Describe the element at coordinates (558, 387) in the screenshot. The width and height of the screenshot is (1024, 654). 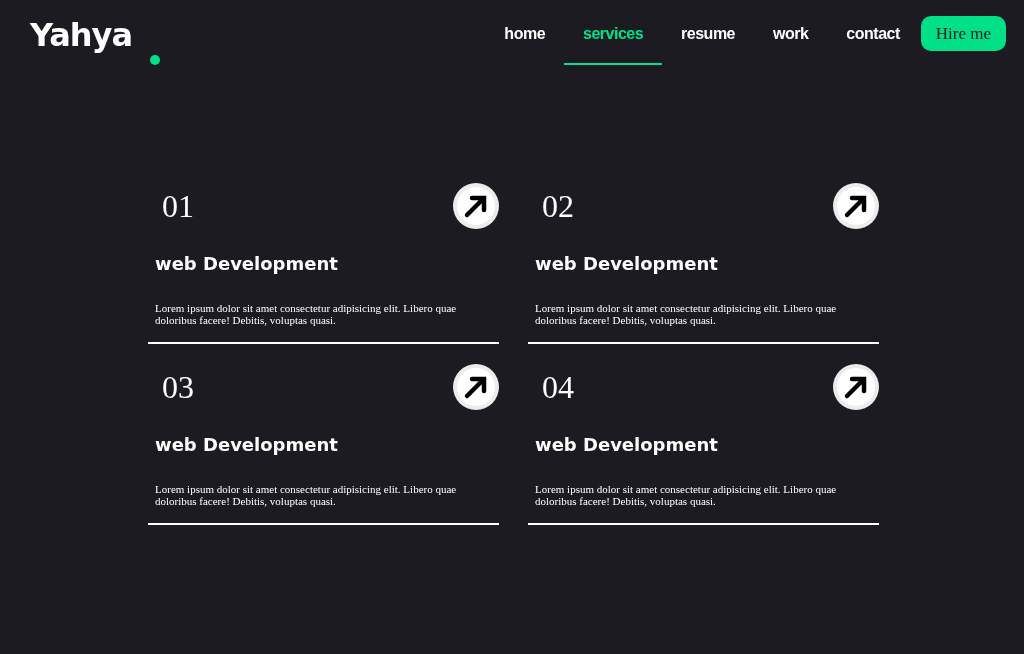
I see `service-number: 04` at that location.